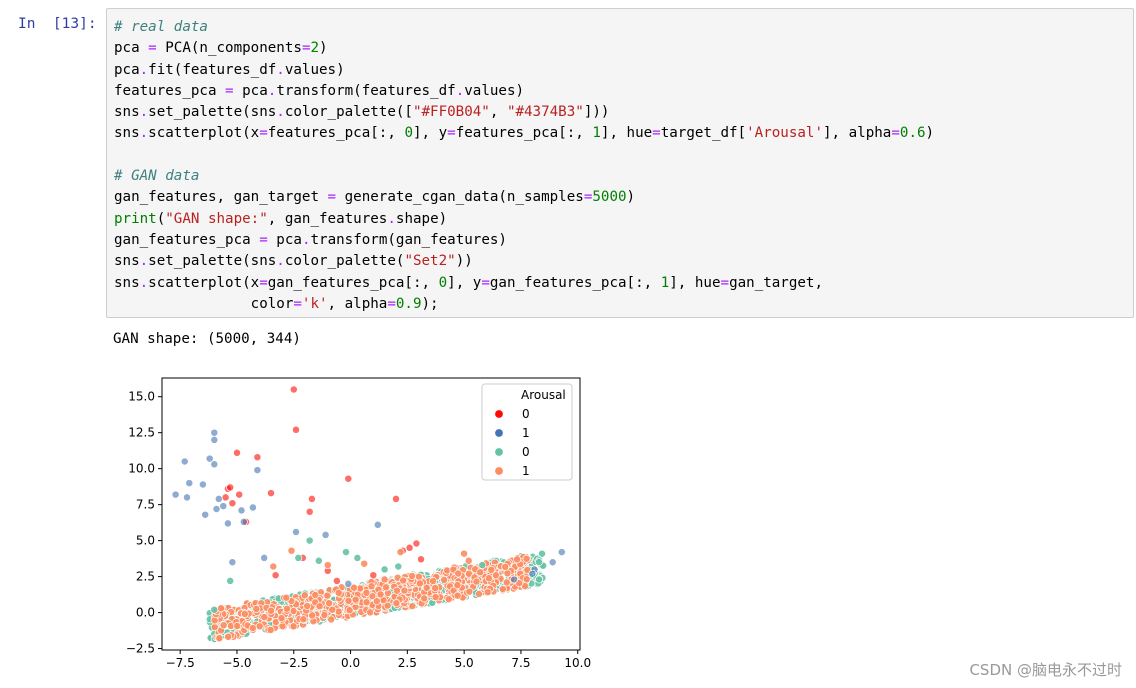 The image size is (1136, 688). What do you see at coordinates (366, 90) in the screenshot?
I see `code-token: transform(features_df` at bounding box center [366, 90].